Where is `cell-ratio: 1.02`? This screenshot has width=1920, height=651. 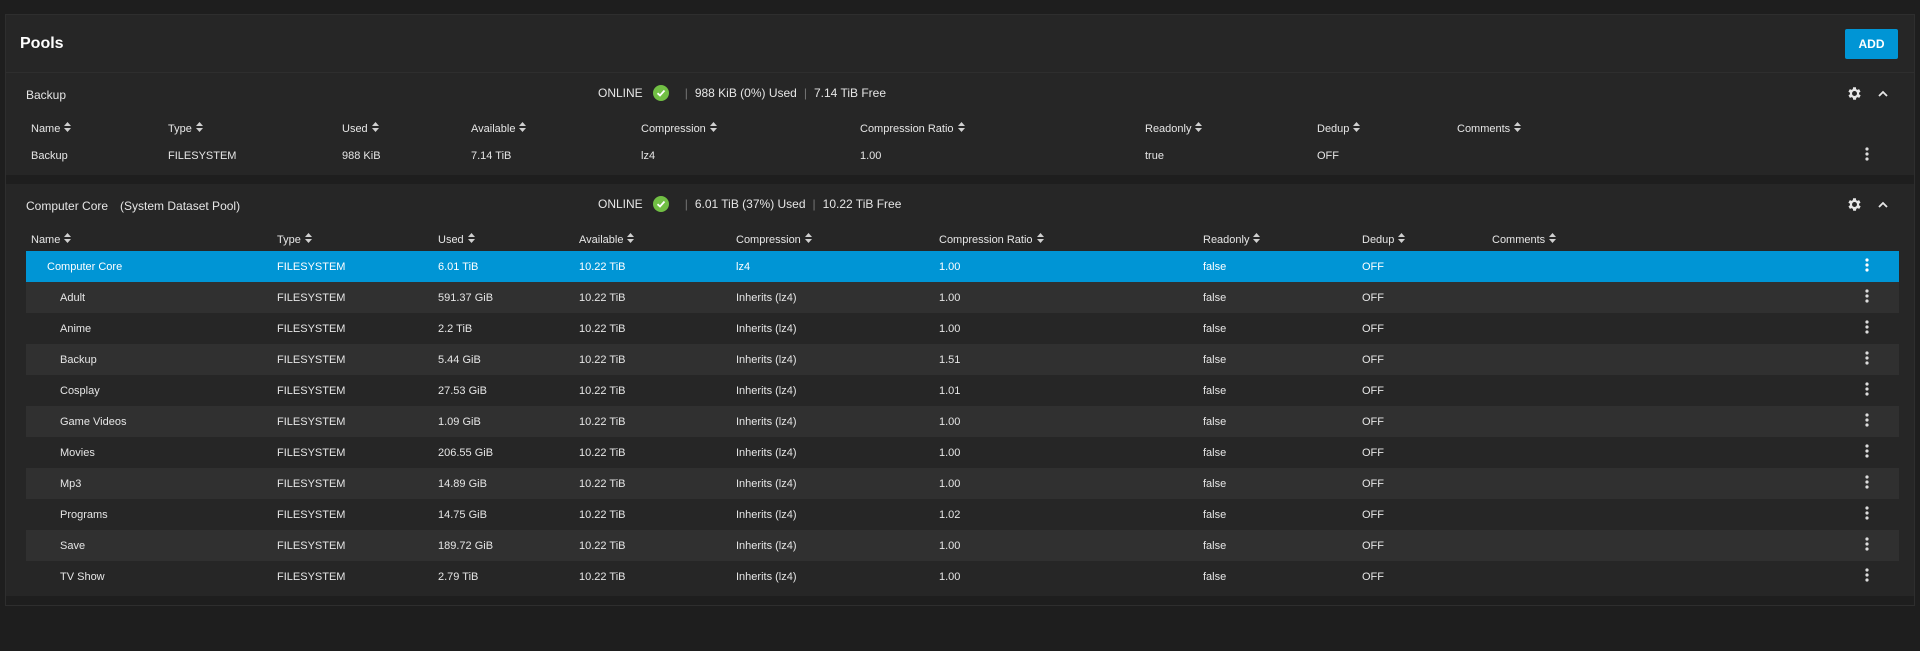 cell-ratio: 1.02 is located at coordinates (950, 514).